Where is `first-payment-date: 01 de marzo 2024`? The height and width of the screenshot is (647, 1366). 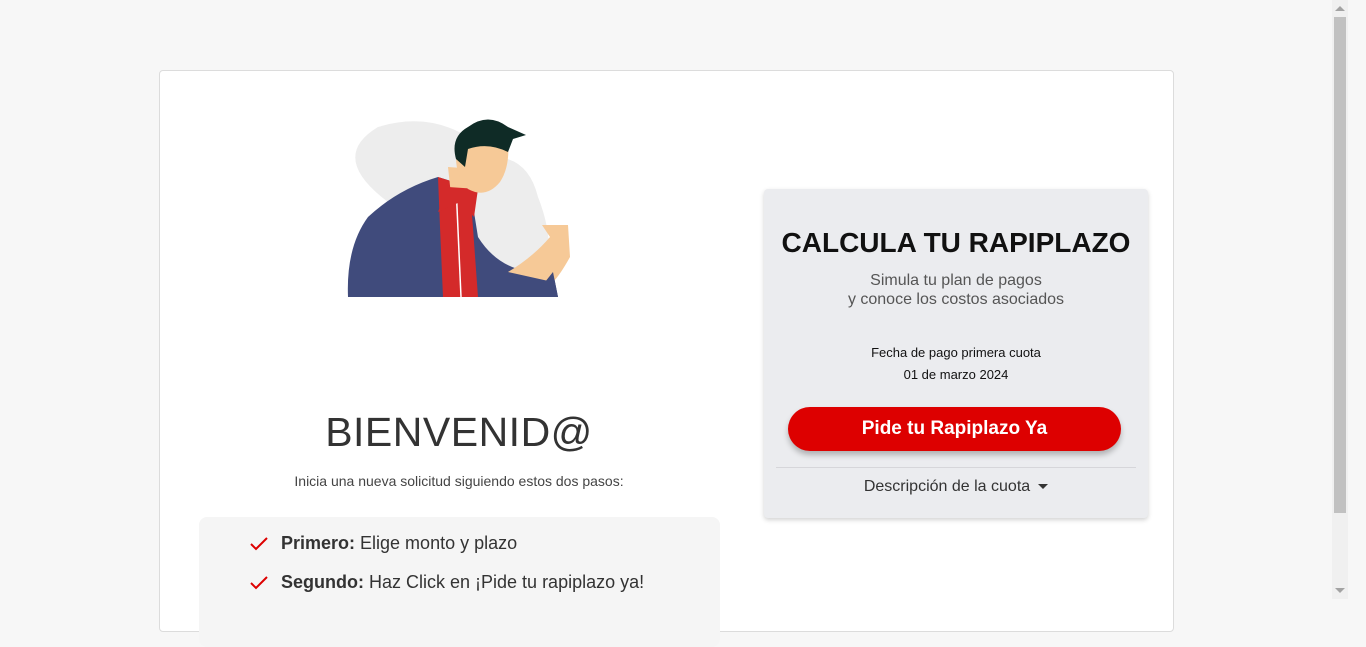
first-payment-date: 01 de marzo 2024 is located at coordinates (956, 374).